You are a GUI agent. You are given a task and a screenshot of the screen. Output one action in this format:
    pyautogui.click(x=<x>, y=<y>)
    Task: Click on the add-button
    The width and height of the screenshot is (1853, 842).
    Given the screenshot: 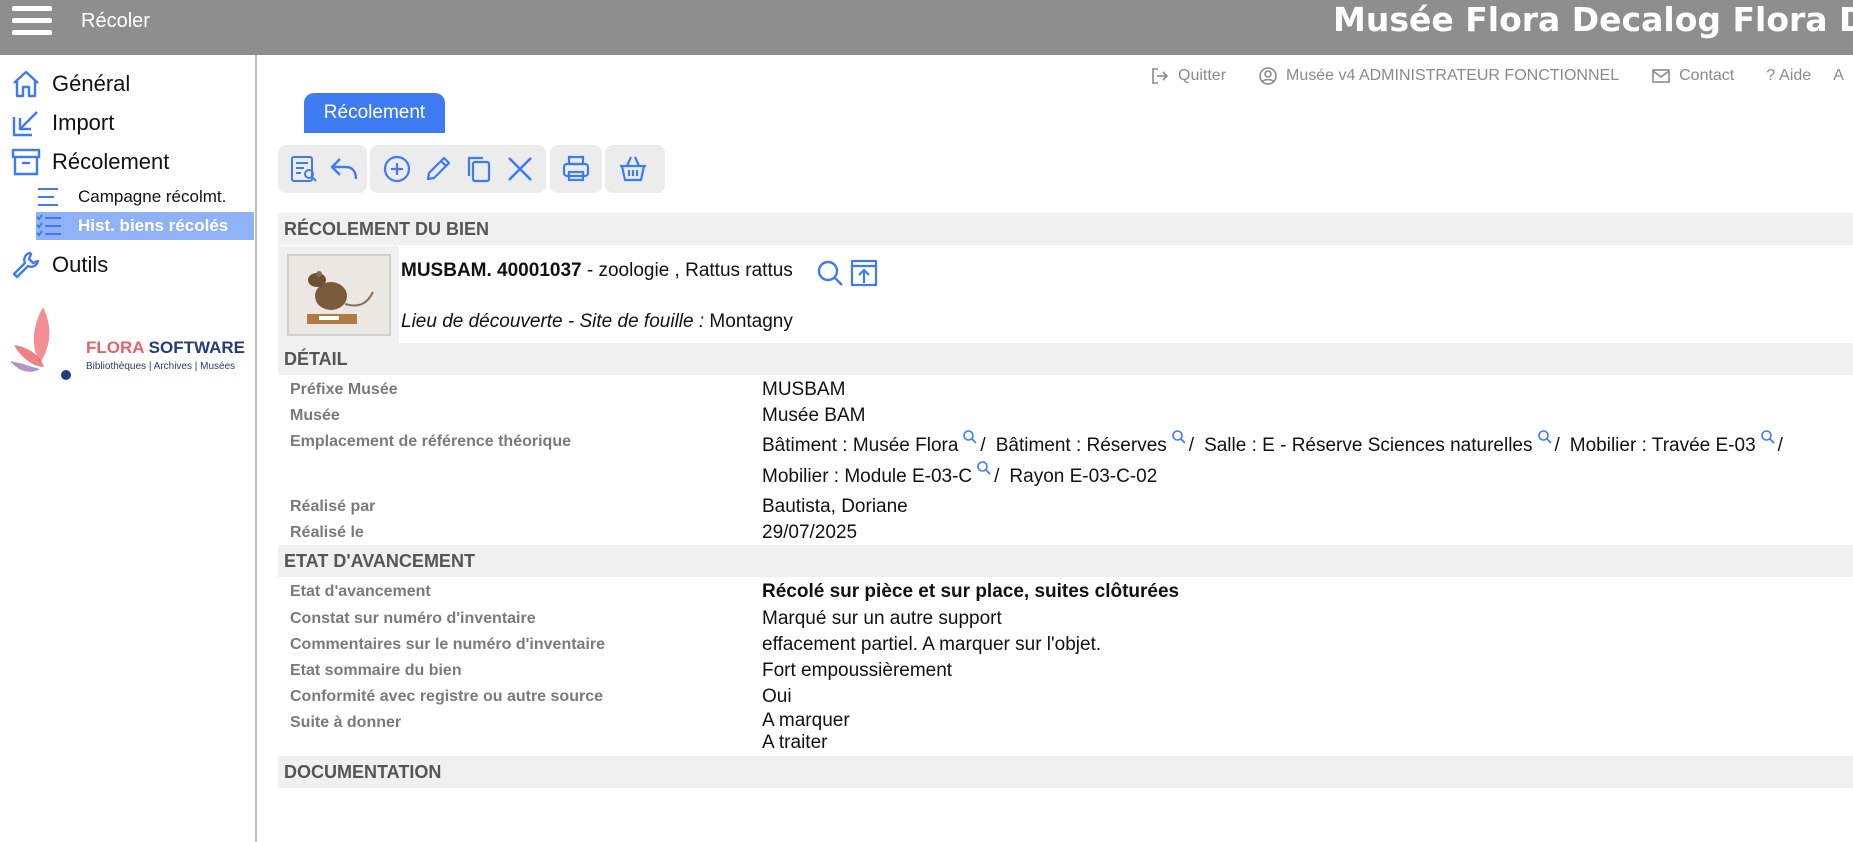 What is the action you would take?
    pyautogui.click(x=396, y=169)
    